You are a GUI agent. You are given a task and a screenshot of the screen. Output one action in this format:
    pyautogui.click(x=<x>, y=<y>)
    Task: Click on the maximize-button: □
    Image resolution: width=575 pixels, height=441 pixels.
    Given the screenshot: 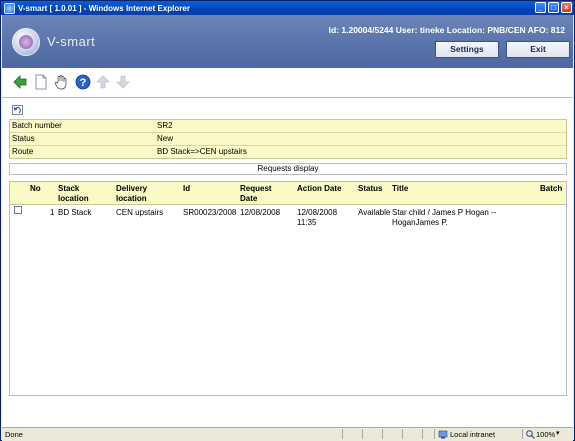 What is the action you would take?
    pyautogui.click(x=553, y=7)
    